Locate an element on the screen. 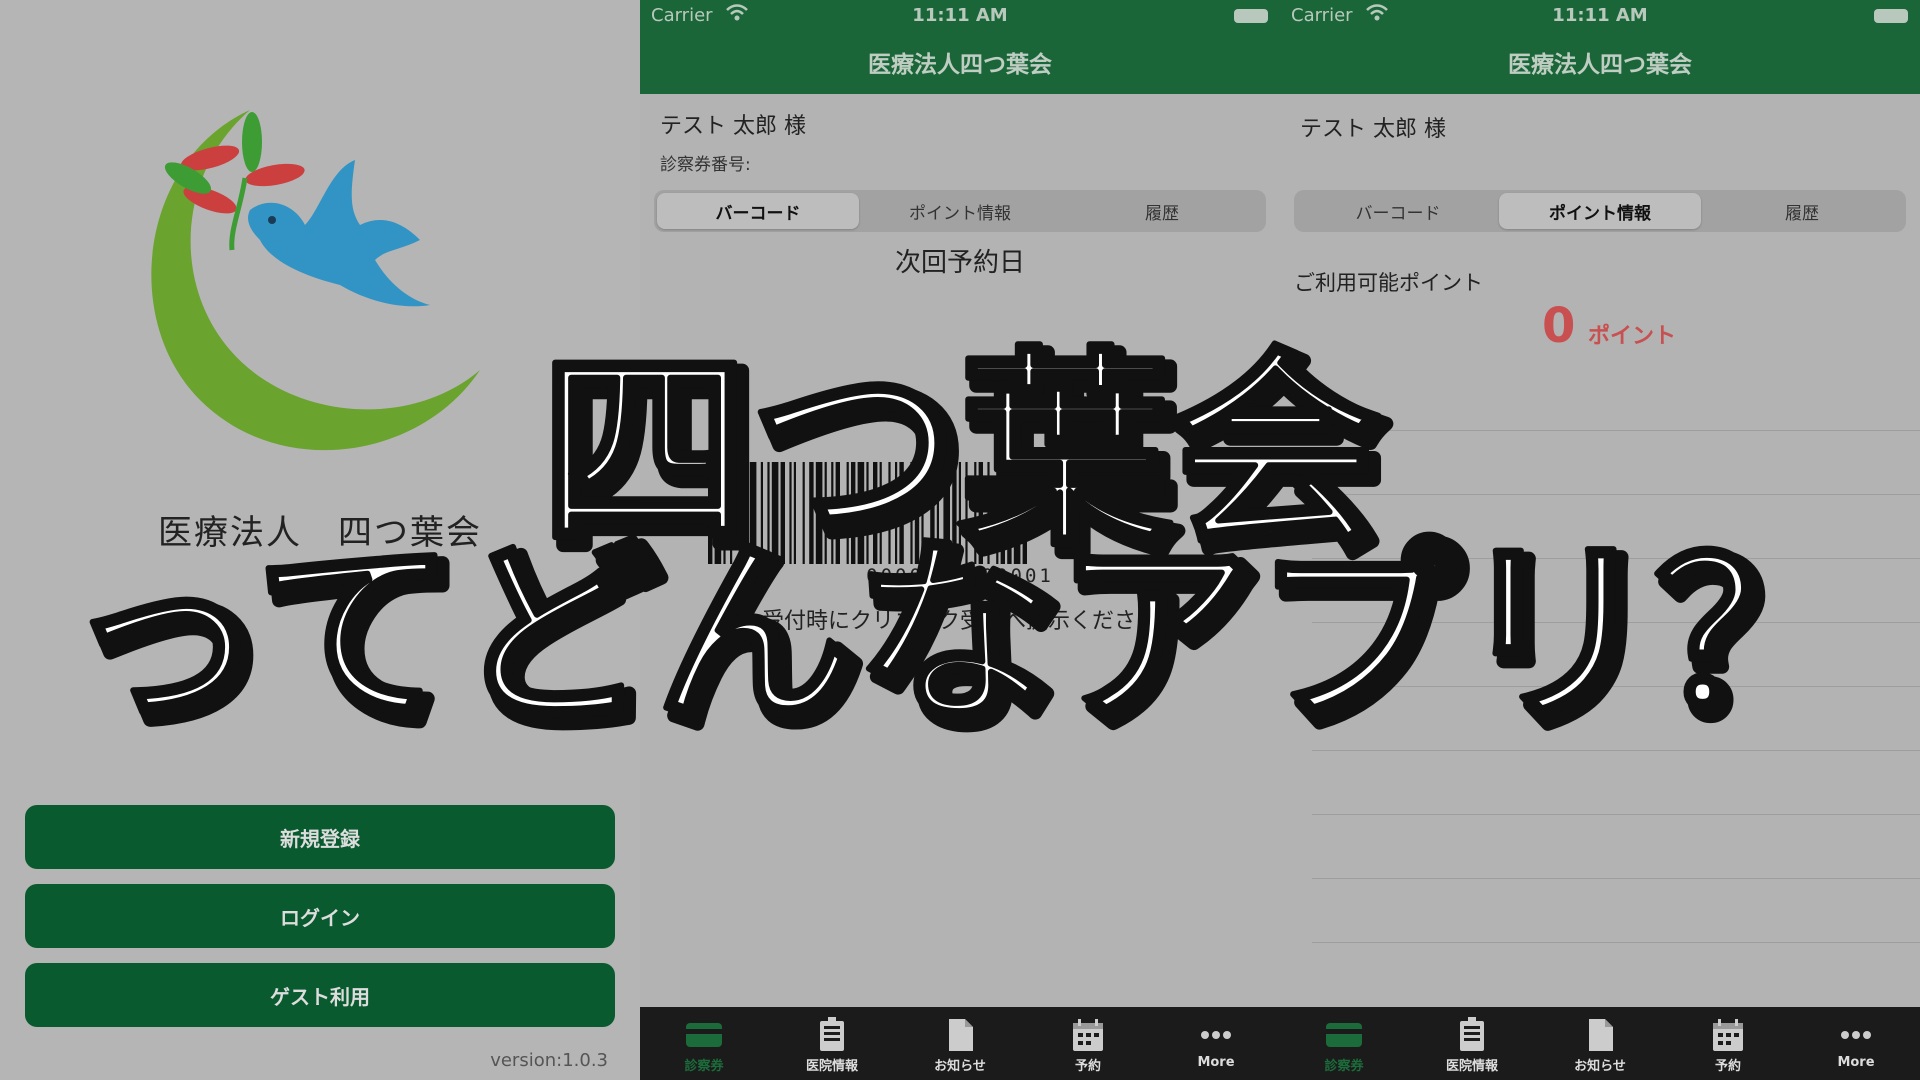  barcode-number: 0000000000001 is located at coordinates (960, 576).